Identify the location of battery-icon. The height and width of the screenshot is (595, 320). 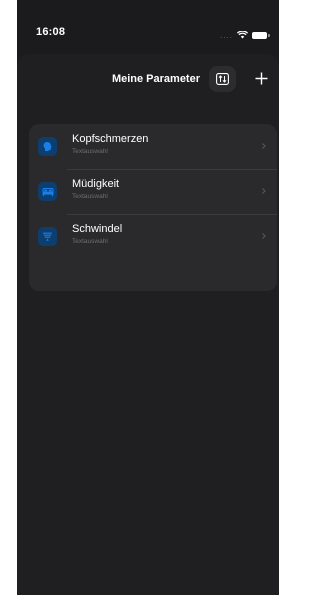
(261, 35).